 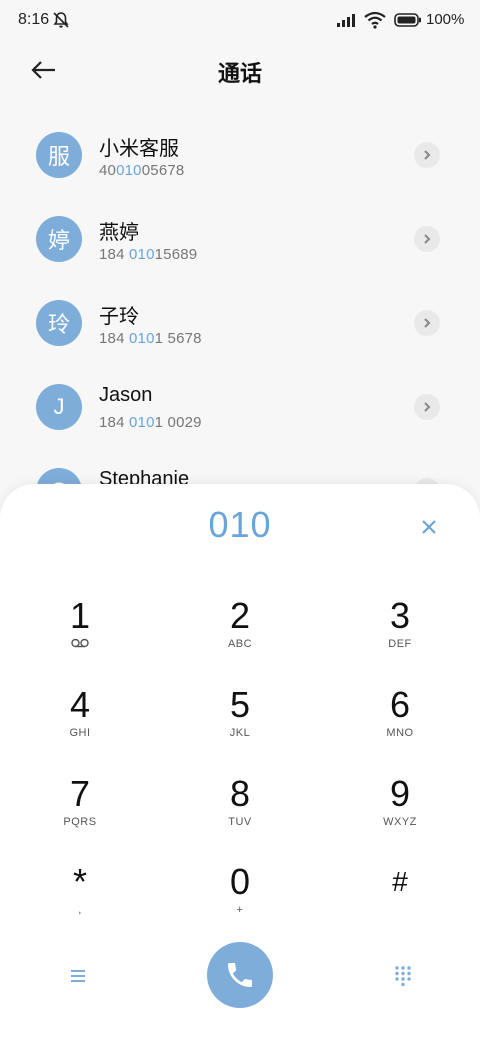 What do you see at coordinates (400, 881) in the screenshot?
I see `key-digit: #` at bounding box center [400, 881].